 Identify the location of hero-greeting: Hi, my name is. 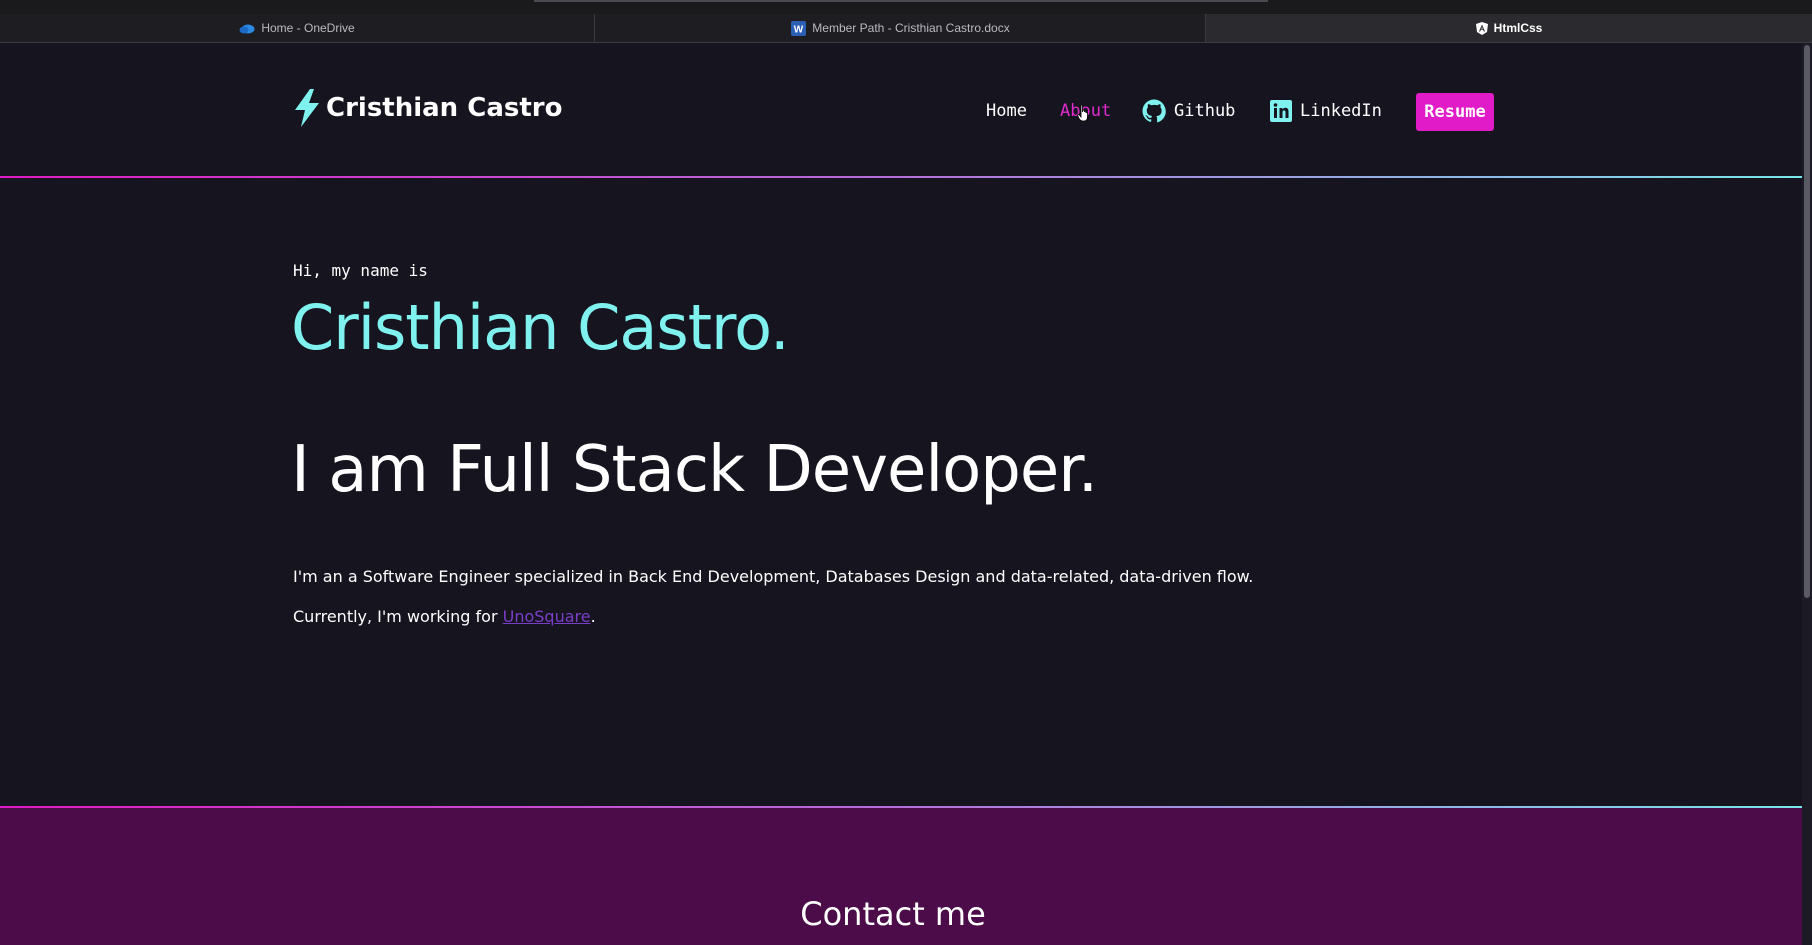
(360, 270).